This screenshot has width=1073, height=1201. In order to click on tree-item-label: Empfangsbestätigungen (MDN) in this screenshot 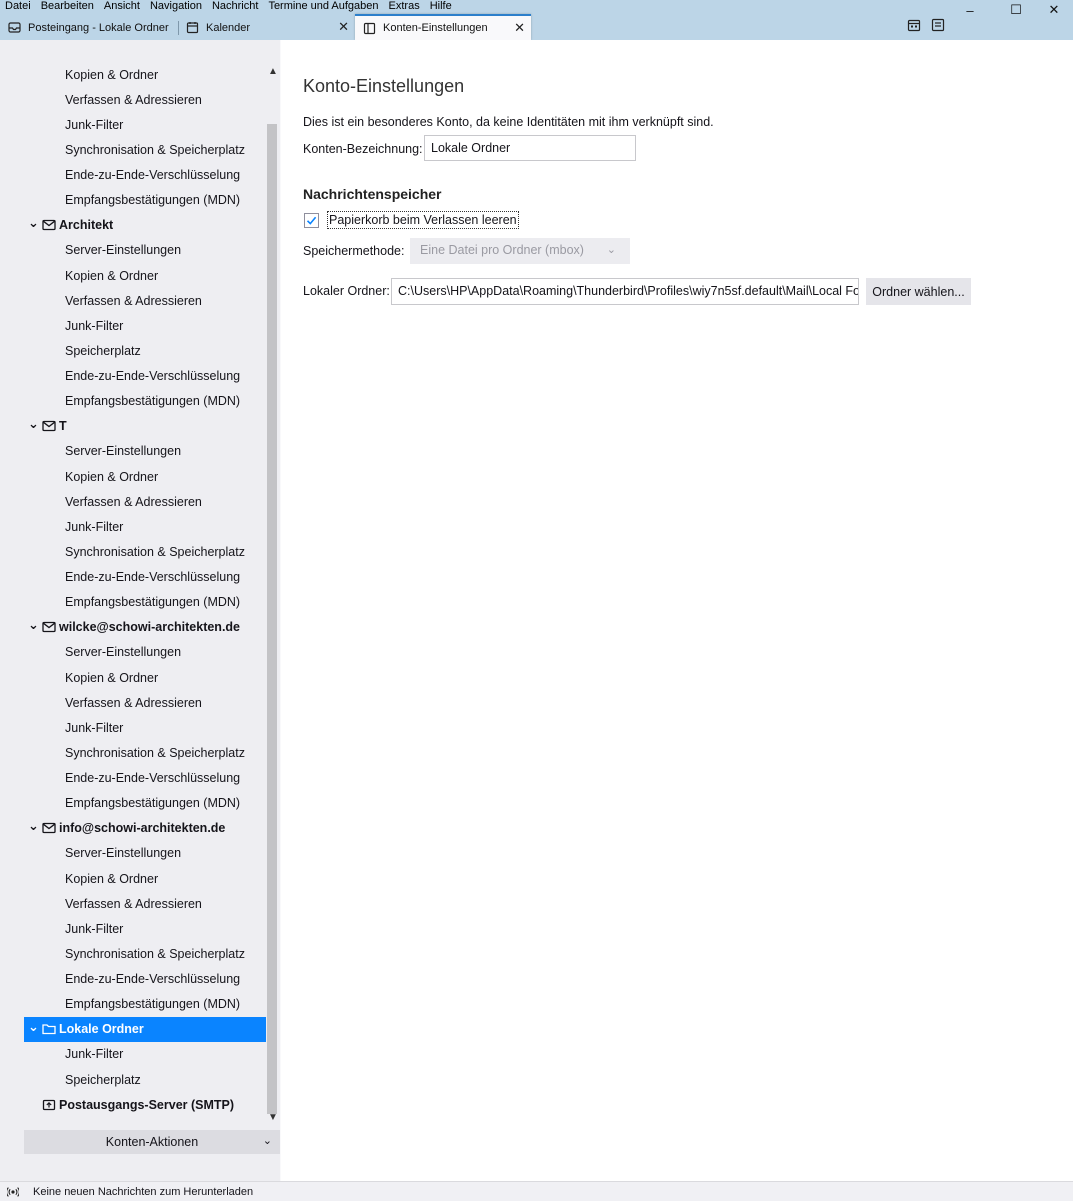, I will do `click(153, 401)`.